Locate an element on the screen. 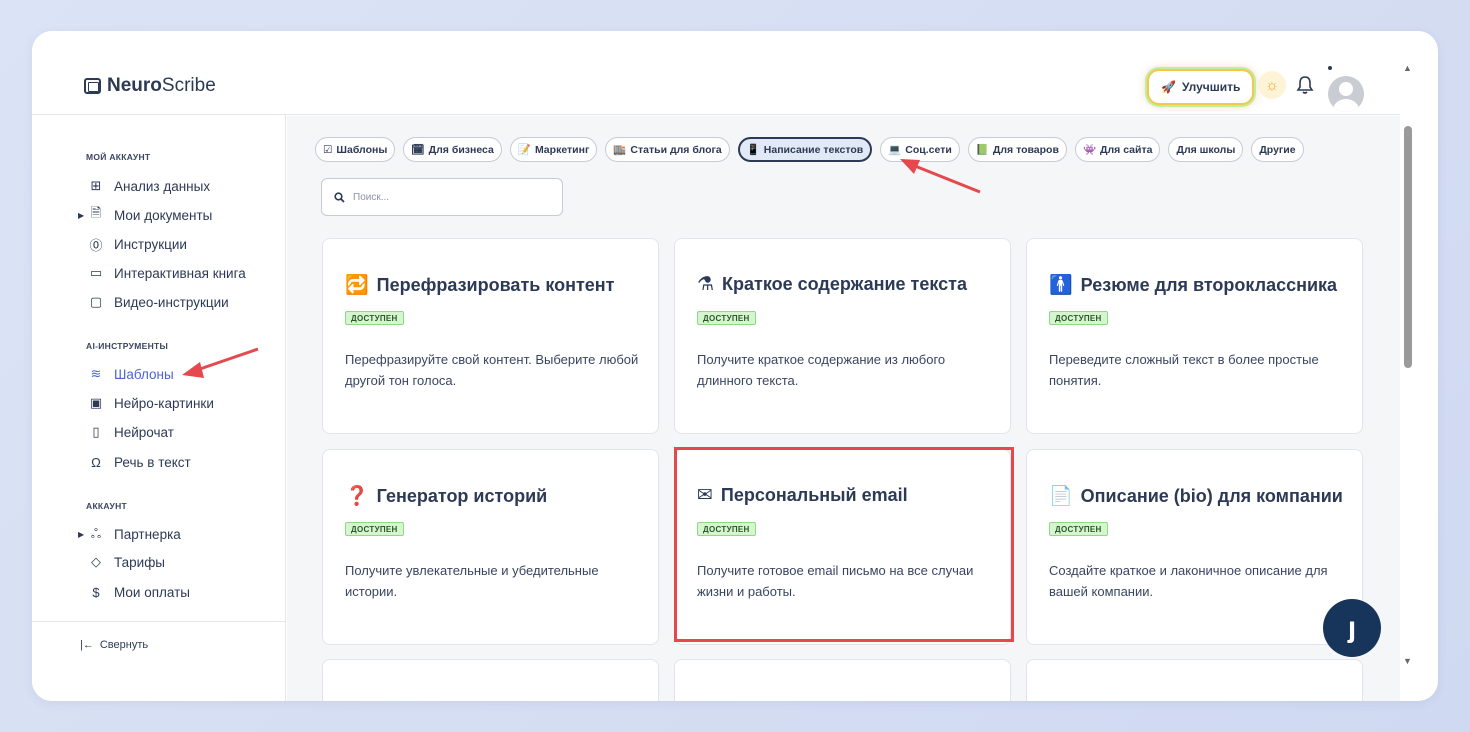  help-icon: ⓪ is located at coordinates (96, 245).